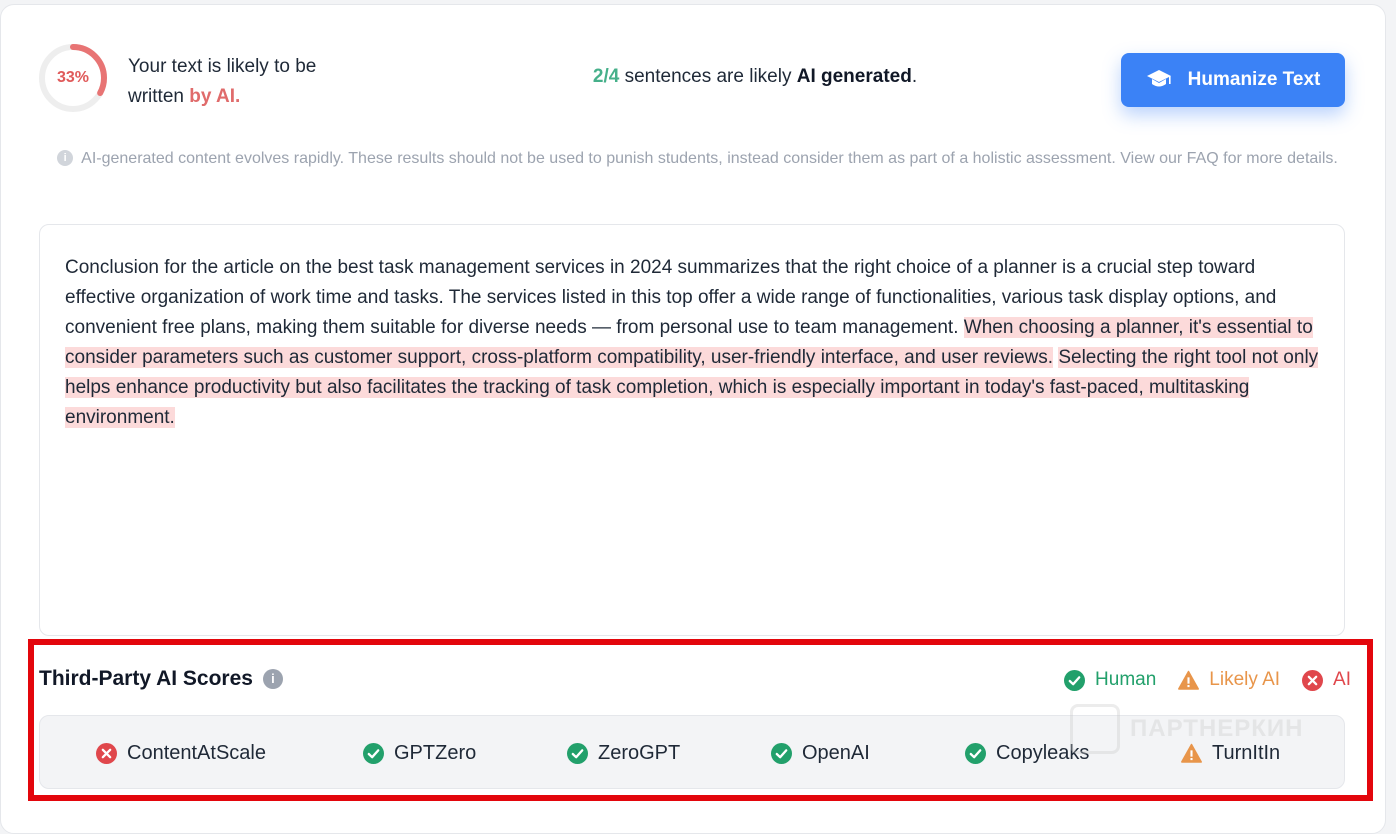 The width and height of the screenshot is (1396, 834). I want to click on legend-human: Human, so click(1110, 680).